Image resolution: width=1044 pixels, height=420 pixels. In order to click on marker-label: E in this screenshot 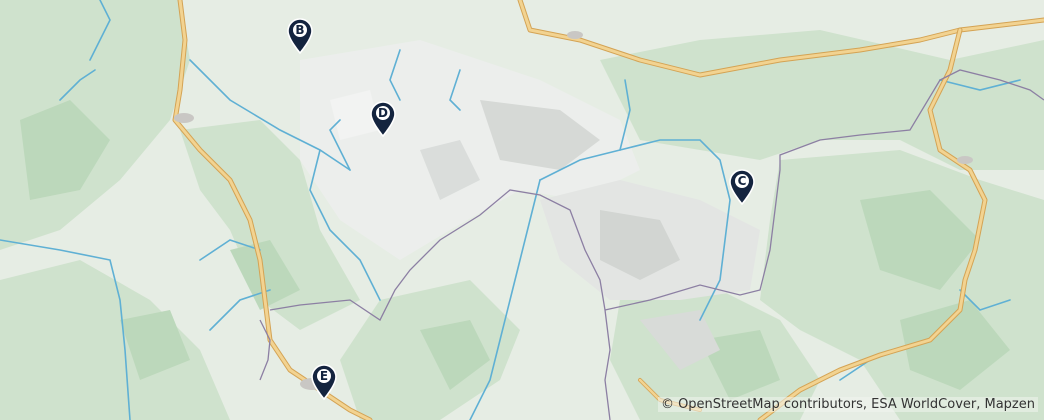, I will do `click(324, 376)`.